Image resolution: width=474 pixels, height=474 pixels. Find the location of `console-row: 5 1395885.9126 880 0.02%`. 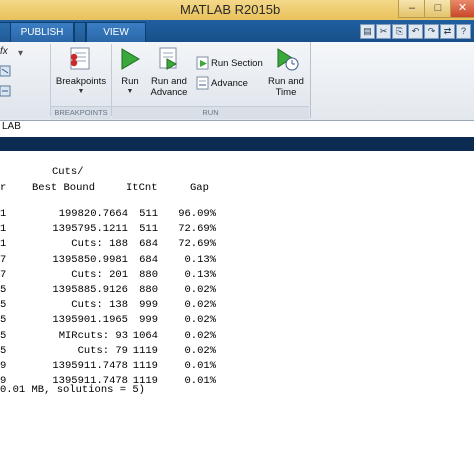

console-row: 5 1395885.9126 880 0.02% is located at coordinates (237, 291).